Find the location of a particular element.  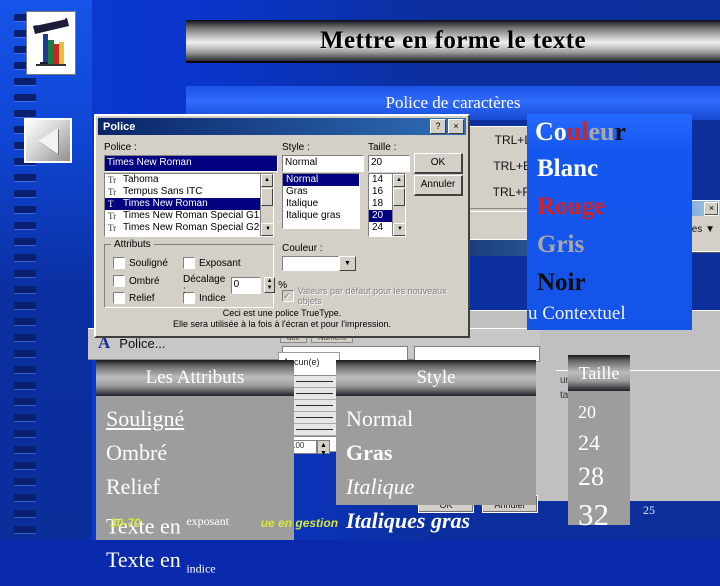

truetype-icon: T is located at coordinates (111, 204).